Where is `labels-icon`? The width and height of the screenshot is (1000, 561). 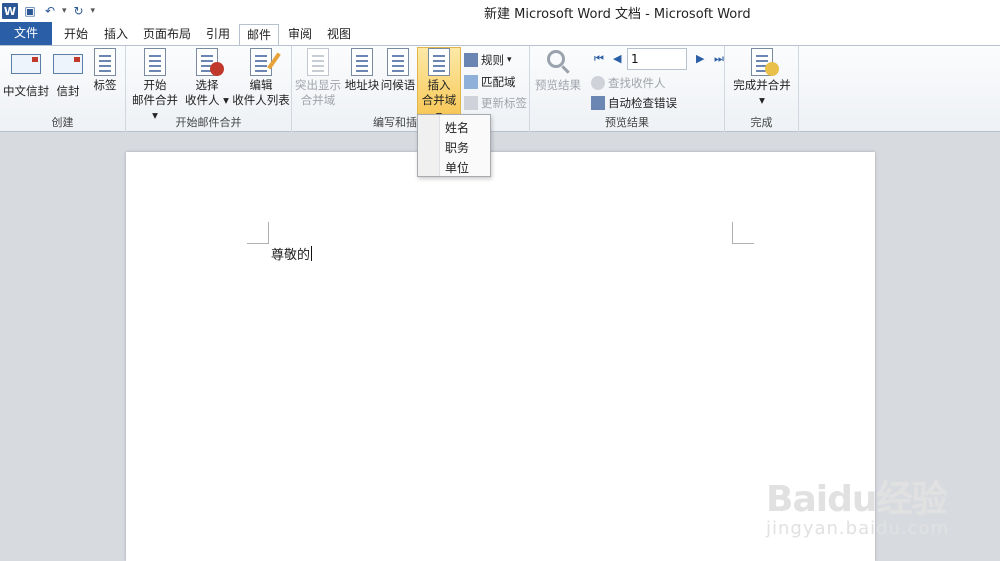
labels-icon is located at coordinates (105, 62).